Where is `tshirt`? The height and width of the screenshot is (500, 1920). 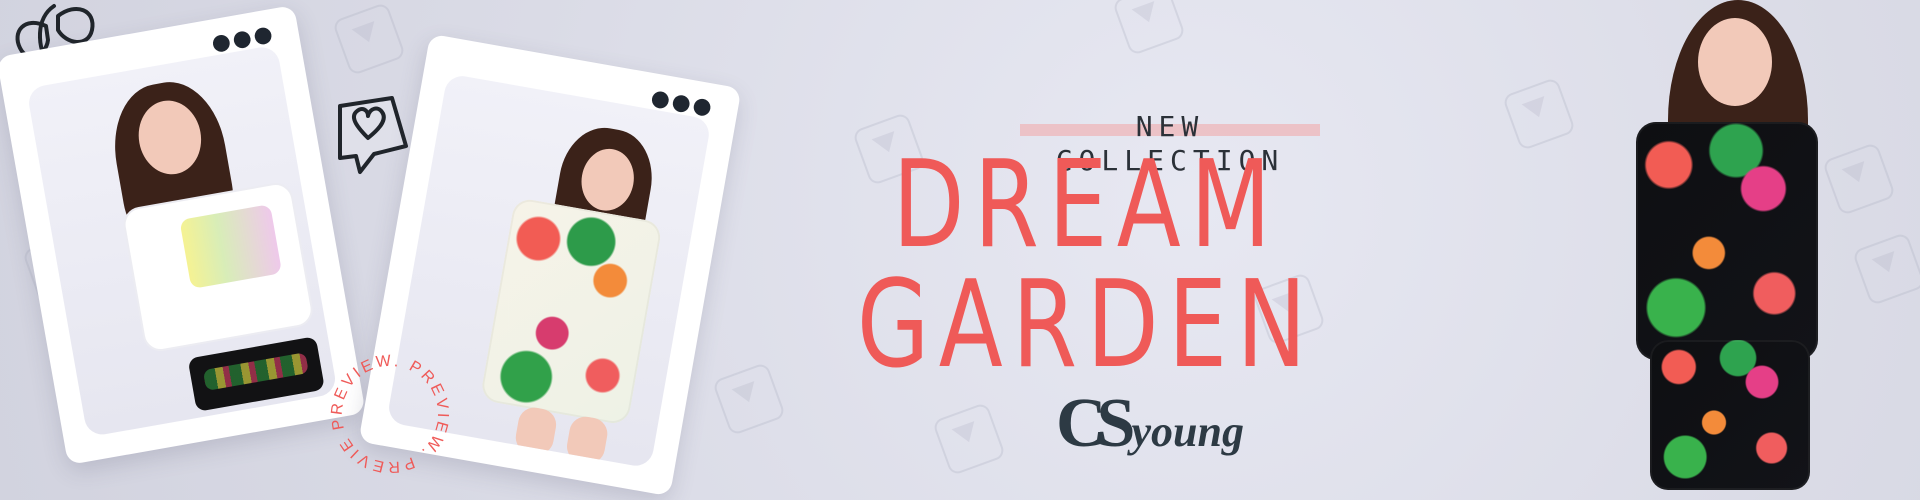 tshirt is located at coordinates (218, 267).